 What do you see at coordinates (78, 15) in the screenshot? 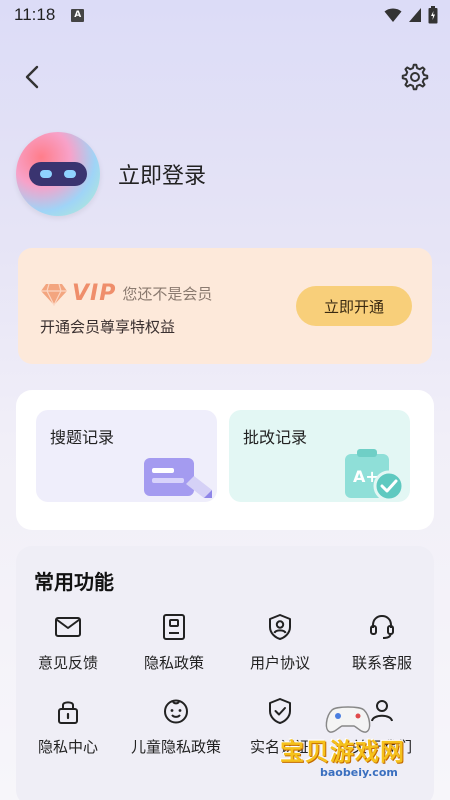
I see `notification-a-icon: A` at bounding box center [78, 15].